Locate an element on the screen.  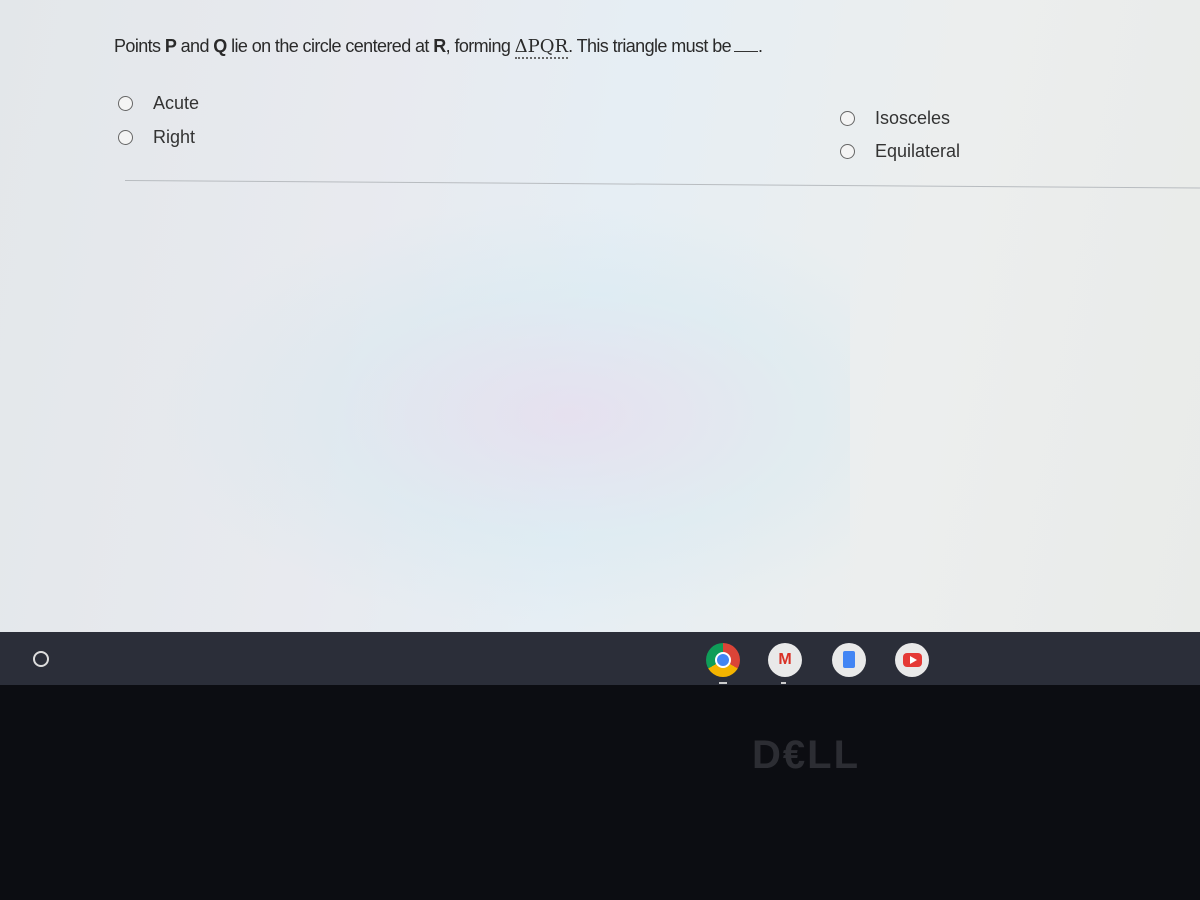
divider is located at coordinates (662, 184).